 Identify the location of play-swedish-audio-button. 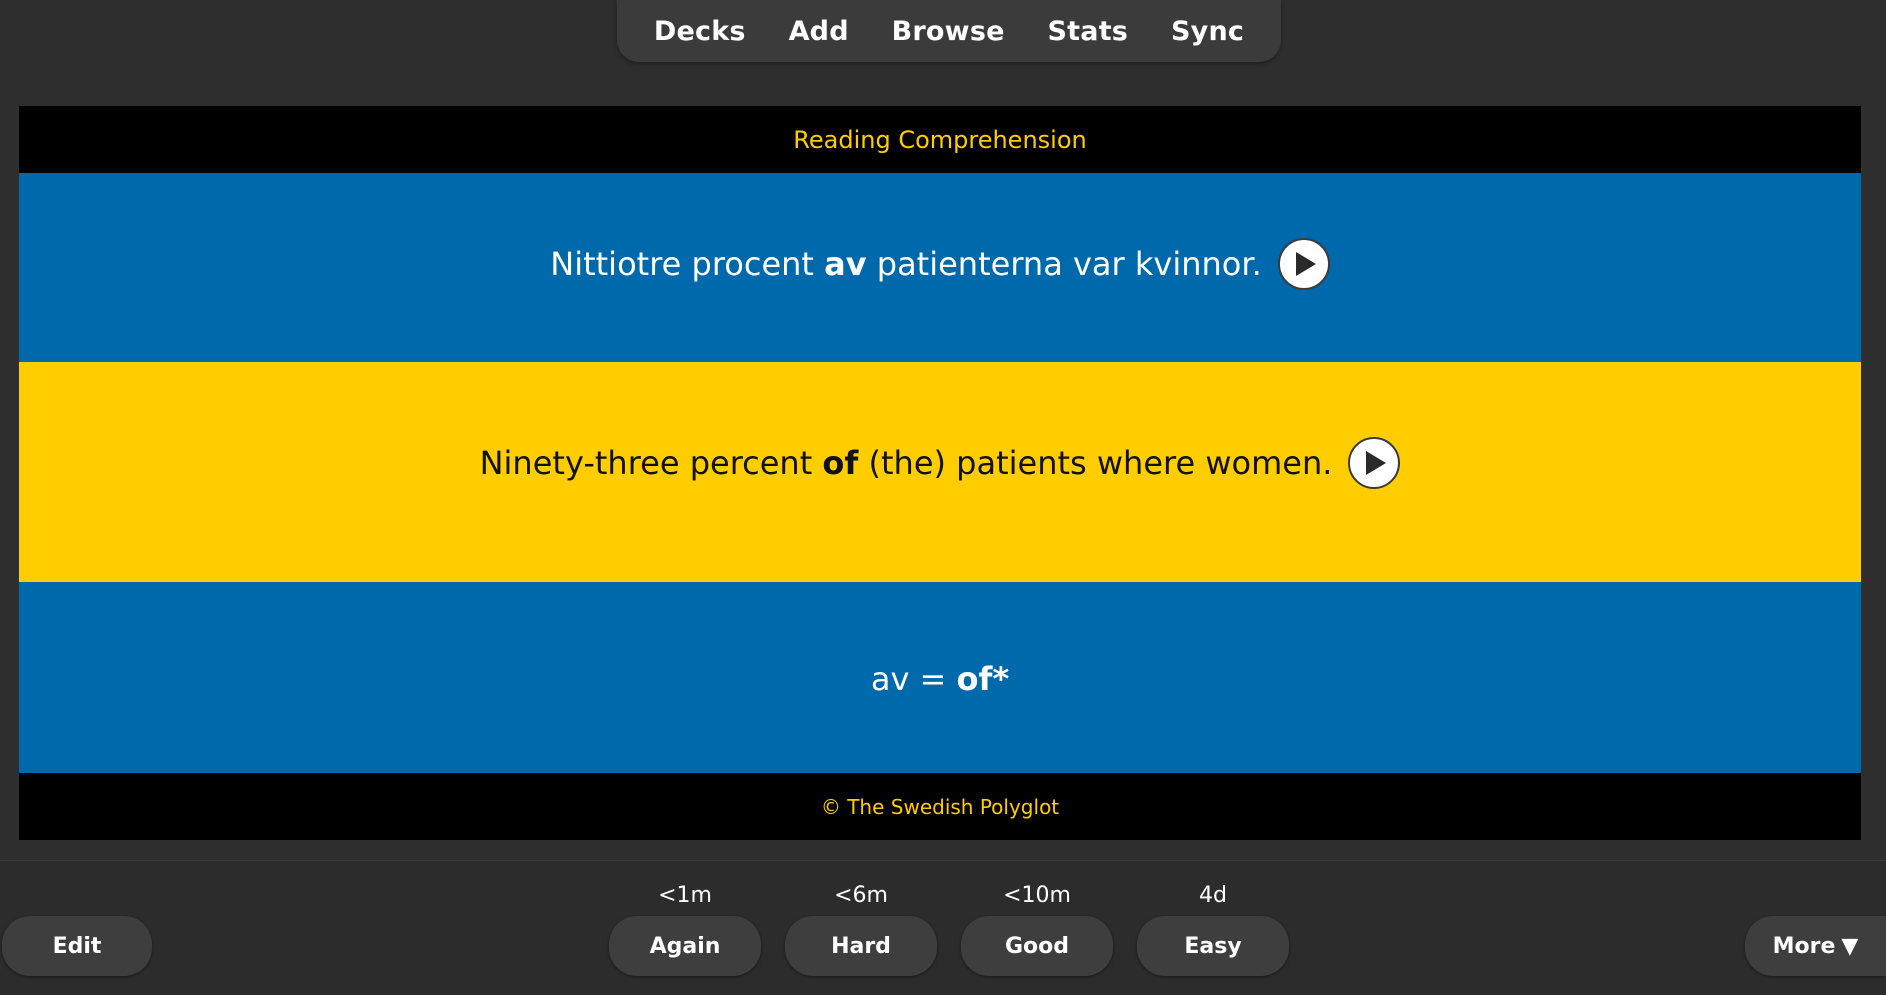
(1303, 263).